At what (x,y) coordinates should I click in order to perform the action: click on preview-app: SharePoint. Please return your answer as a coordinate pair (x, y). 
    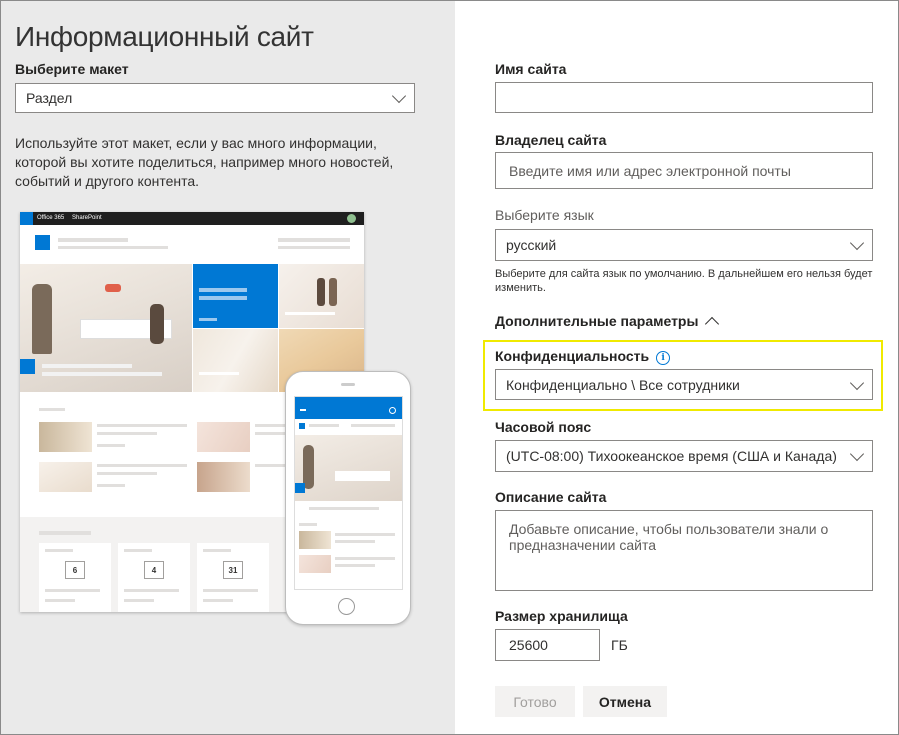
    Looking at the image, I should click on (87, 218).